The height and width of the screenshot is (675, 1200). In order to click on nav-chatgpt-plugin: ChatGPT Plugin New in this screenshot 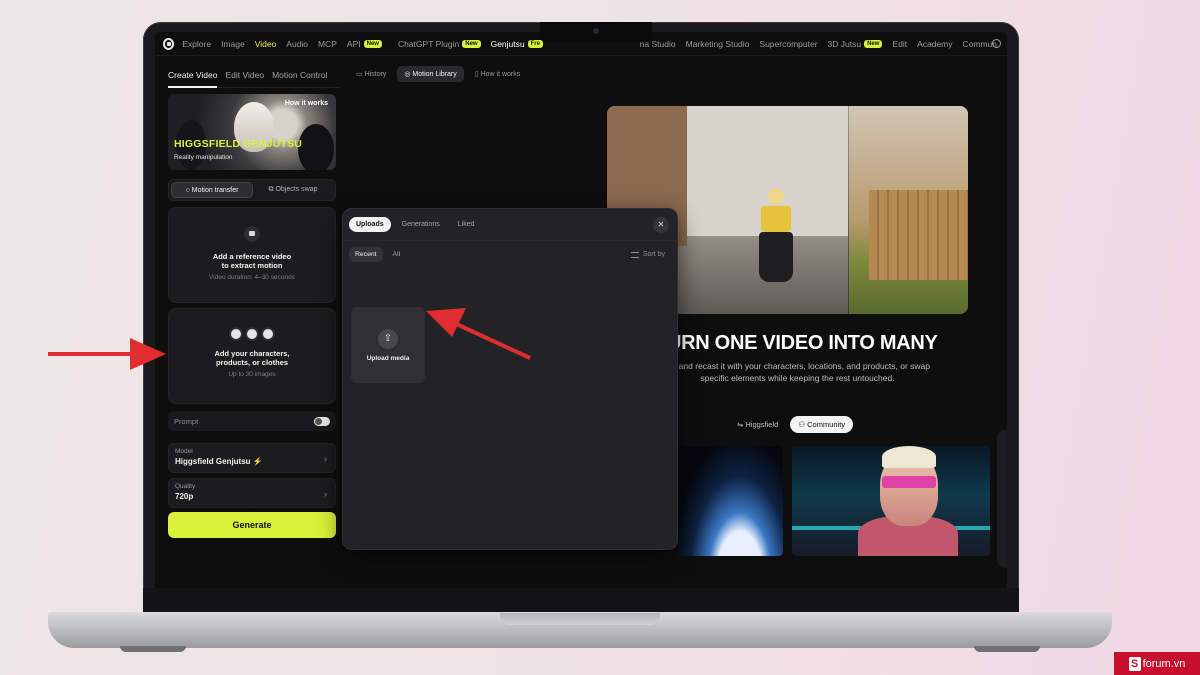, I will do `click(439, 44)`.